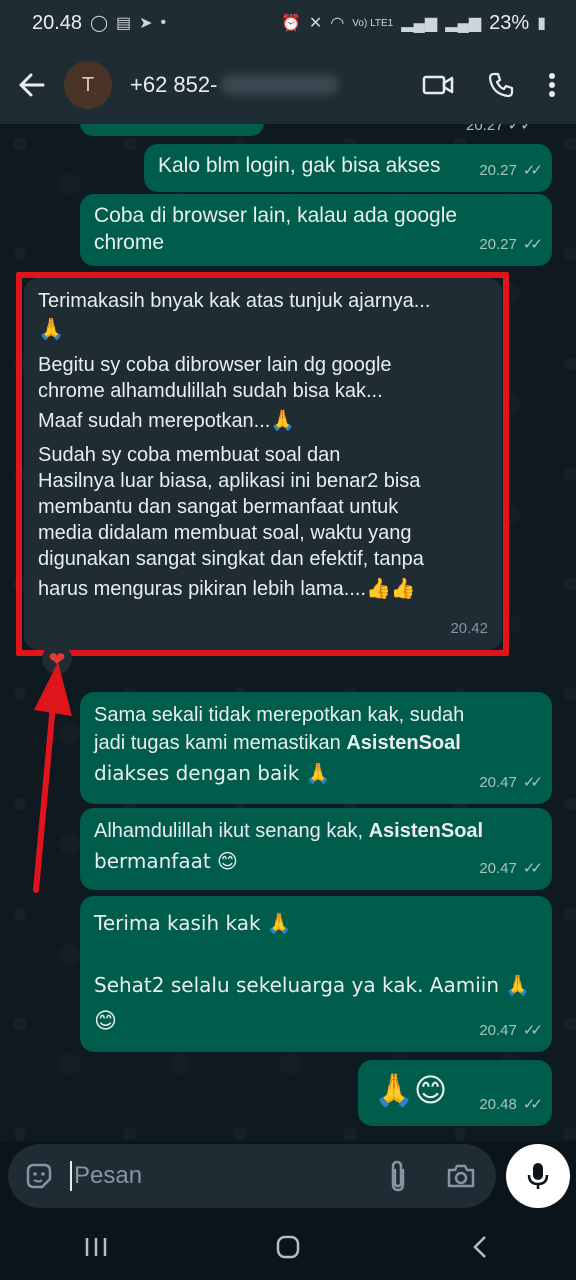  I want to click on message-text: Coba di browser lain, kalau ada google, so click(276, 215).